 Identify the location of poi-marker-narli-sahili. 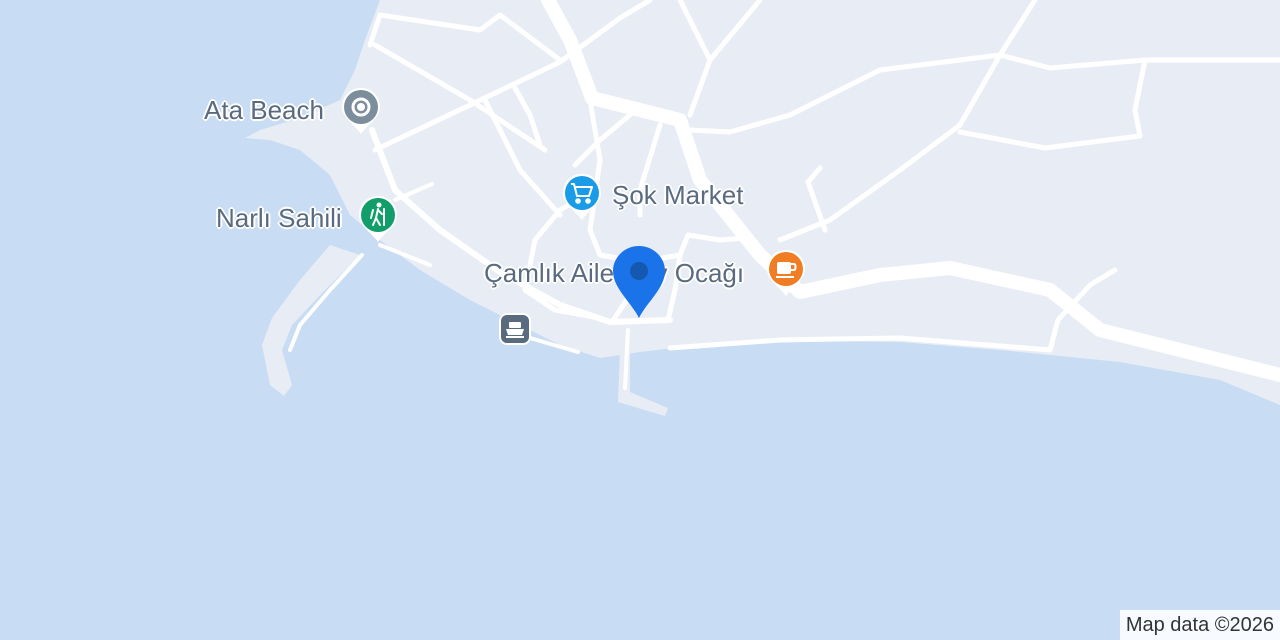
(378, 219).